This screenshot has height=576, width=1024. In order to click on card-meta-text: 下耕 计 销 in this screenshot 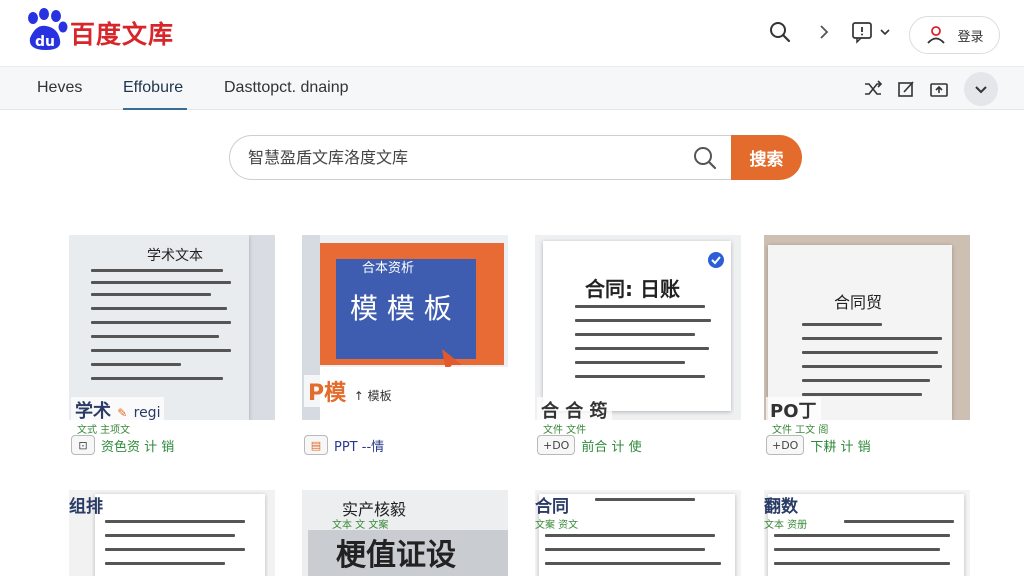, I will do `click(840, 447)`.